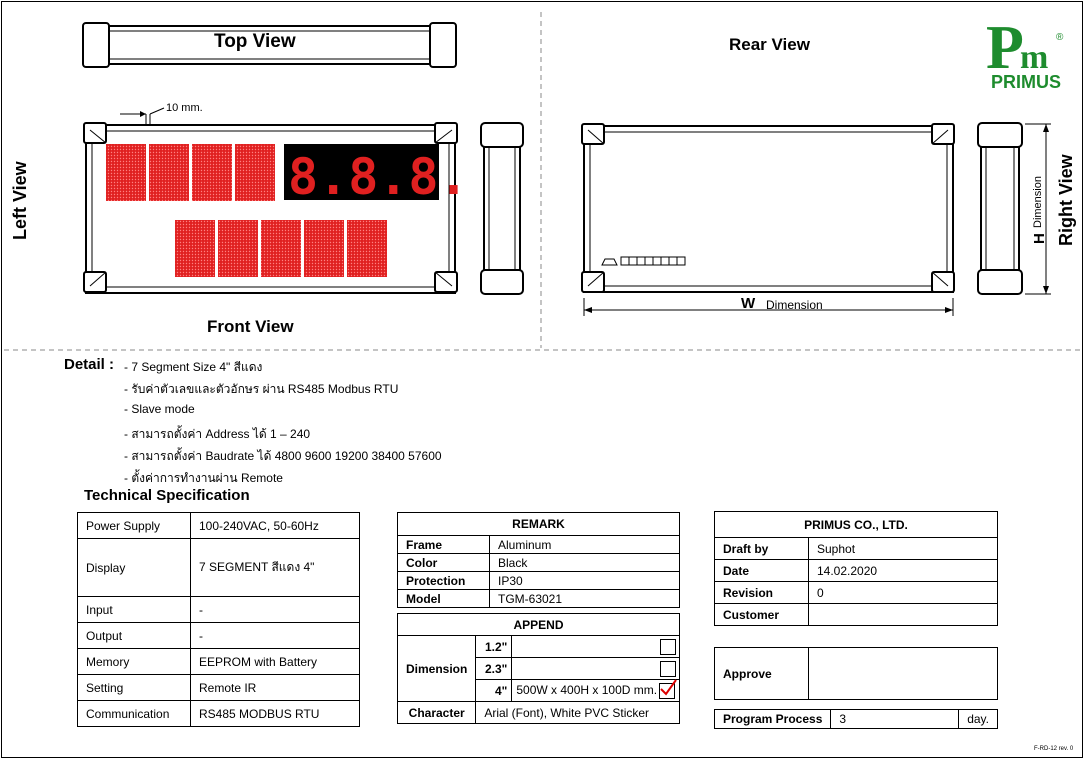 Image resolution: width=1087 pixels, height=764 pixels. What do you see at coordinates (1038, 202) in the screenshot?
I see `h-dimension-label: Dimension` at bounding box center [1038, 202].